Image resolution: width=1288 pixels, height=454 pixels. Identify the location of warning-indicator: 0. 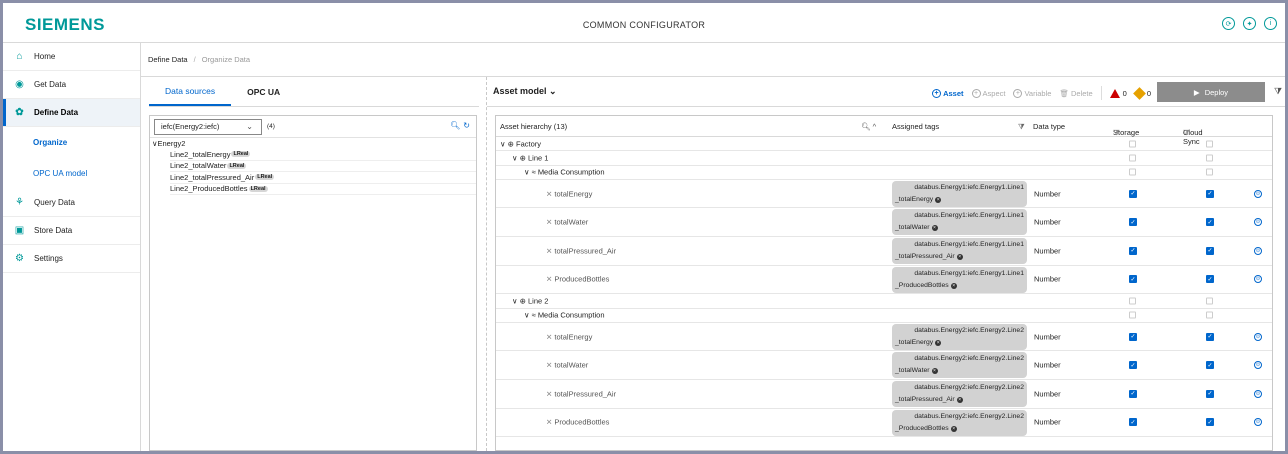
(1141, 93).